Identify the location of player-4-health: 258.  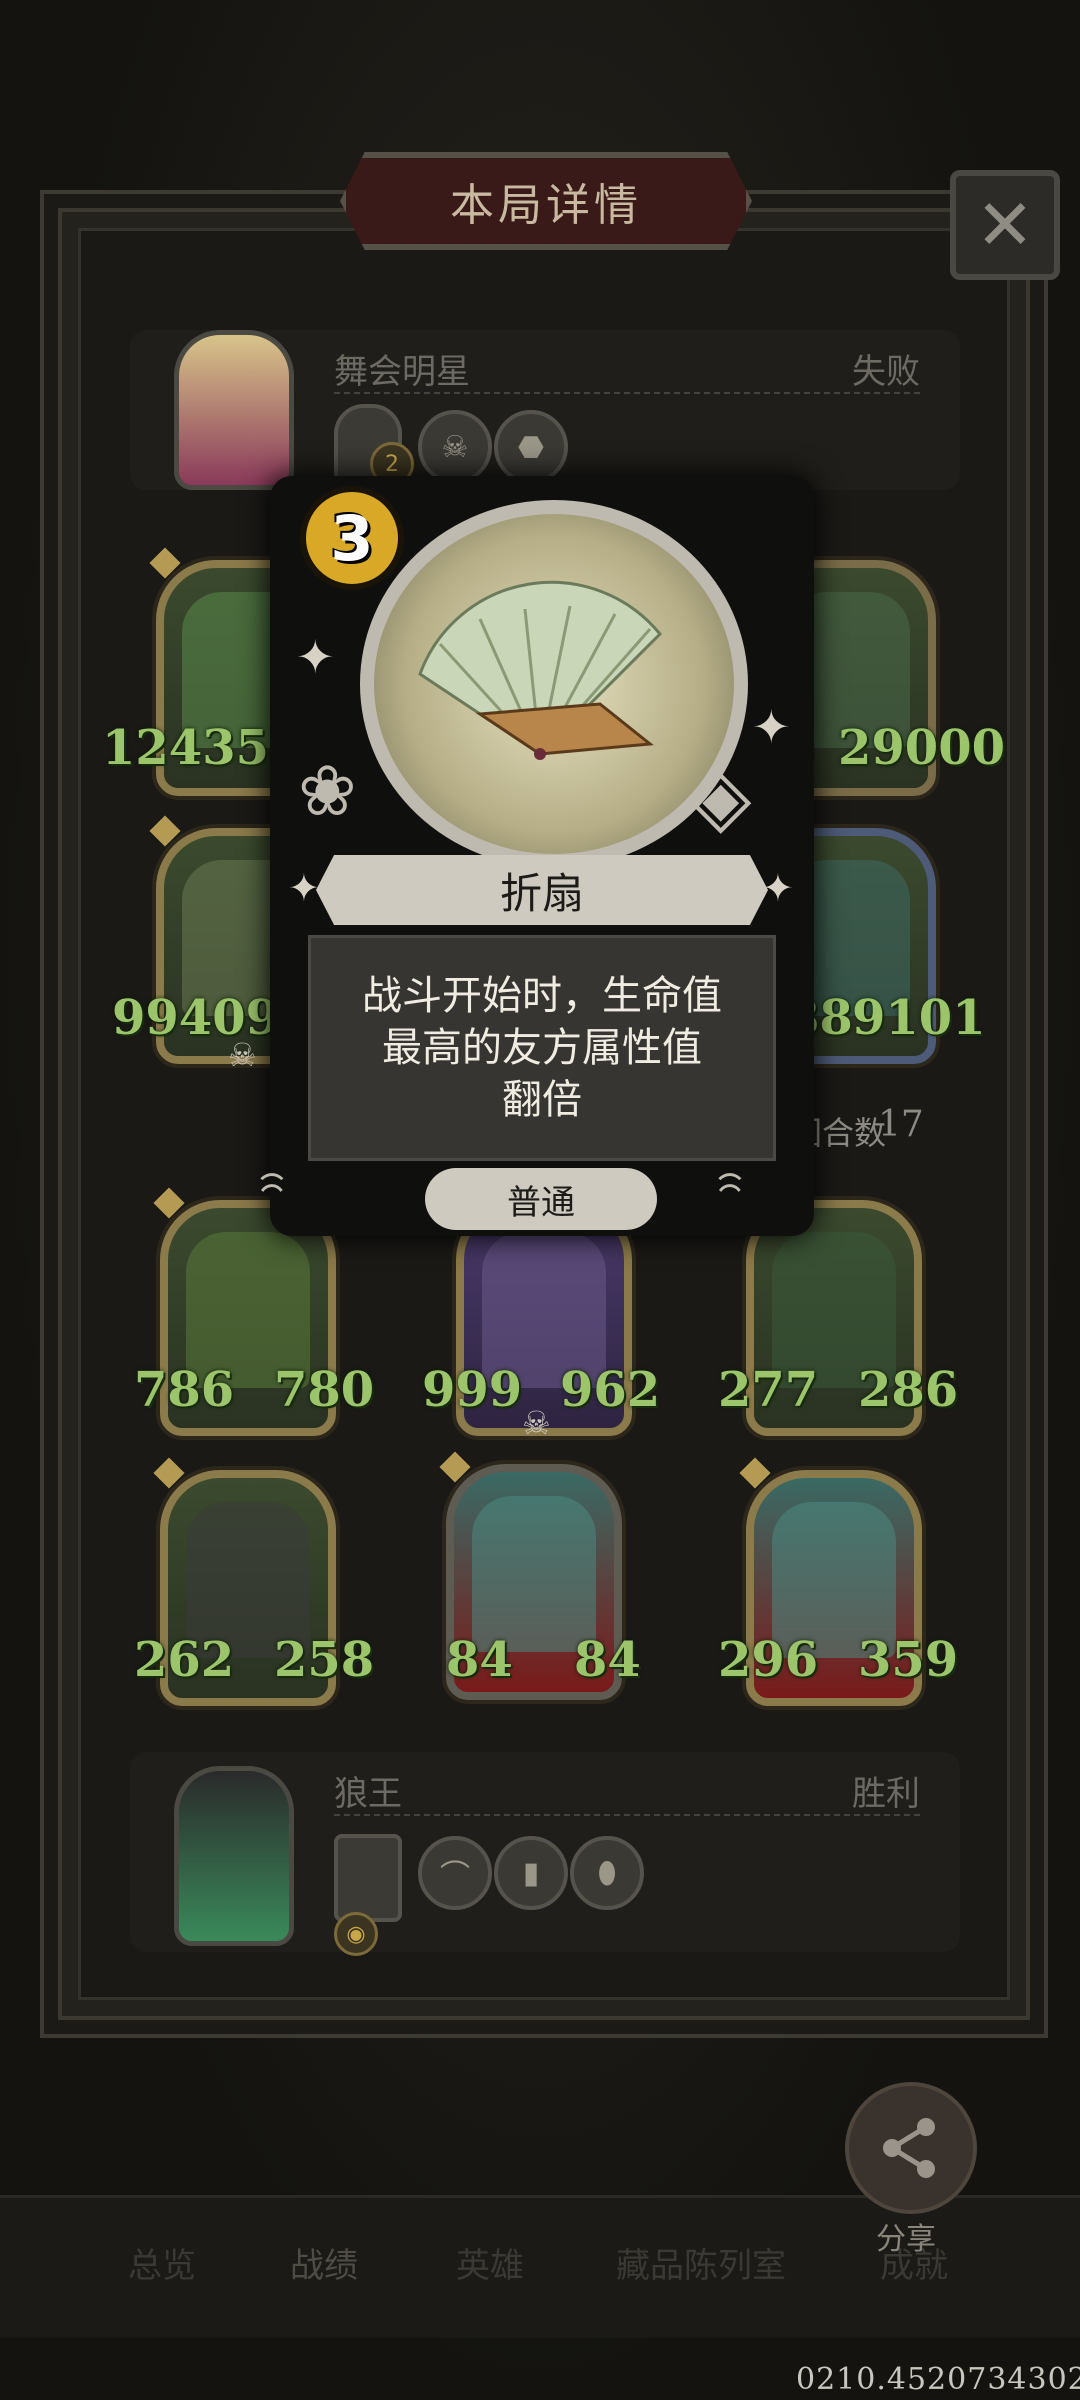
(324, 1660).